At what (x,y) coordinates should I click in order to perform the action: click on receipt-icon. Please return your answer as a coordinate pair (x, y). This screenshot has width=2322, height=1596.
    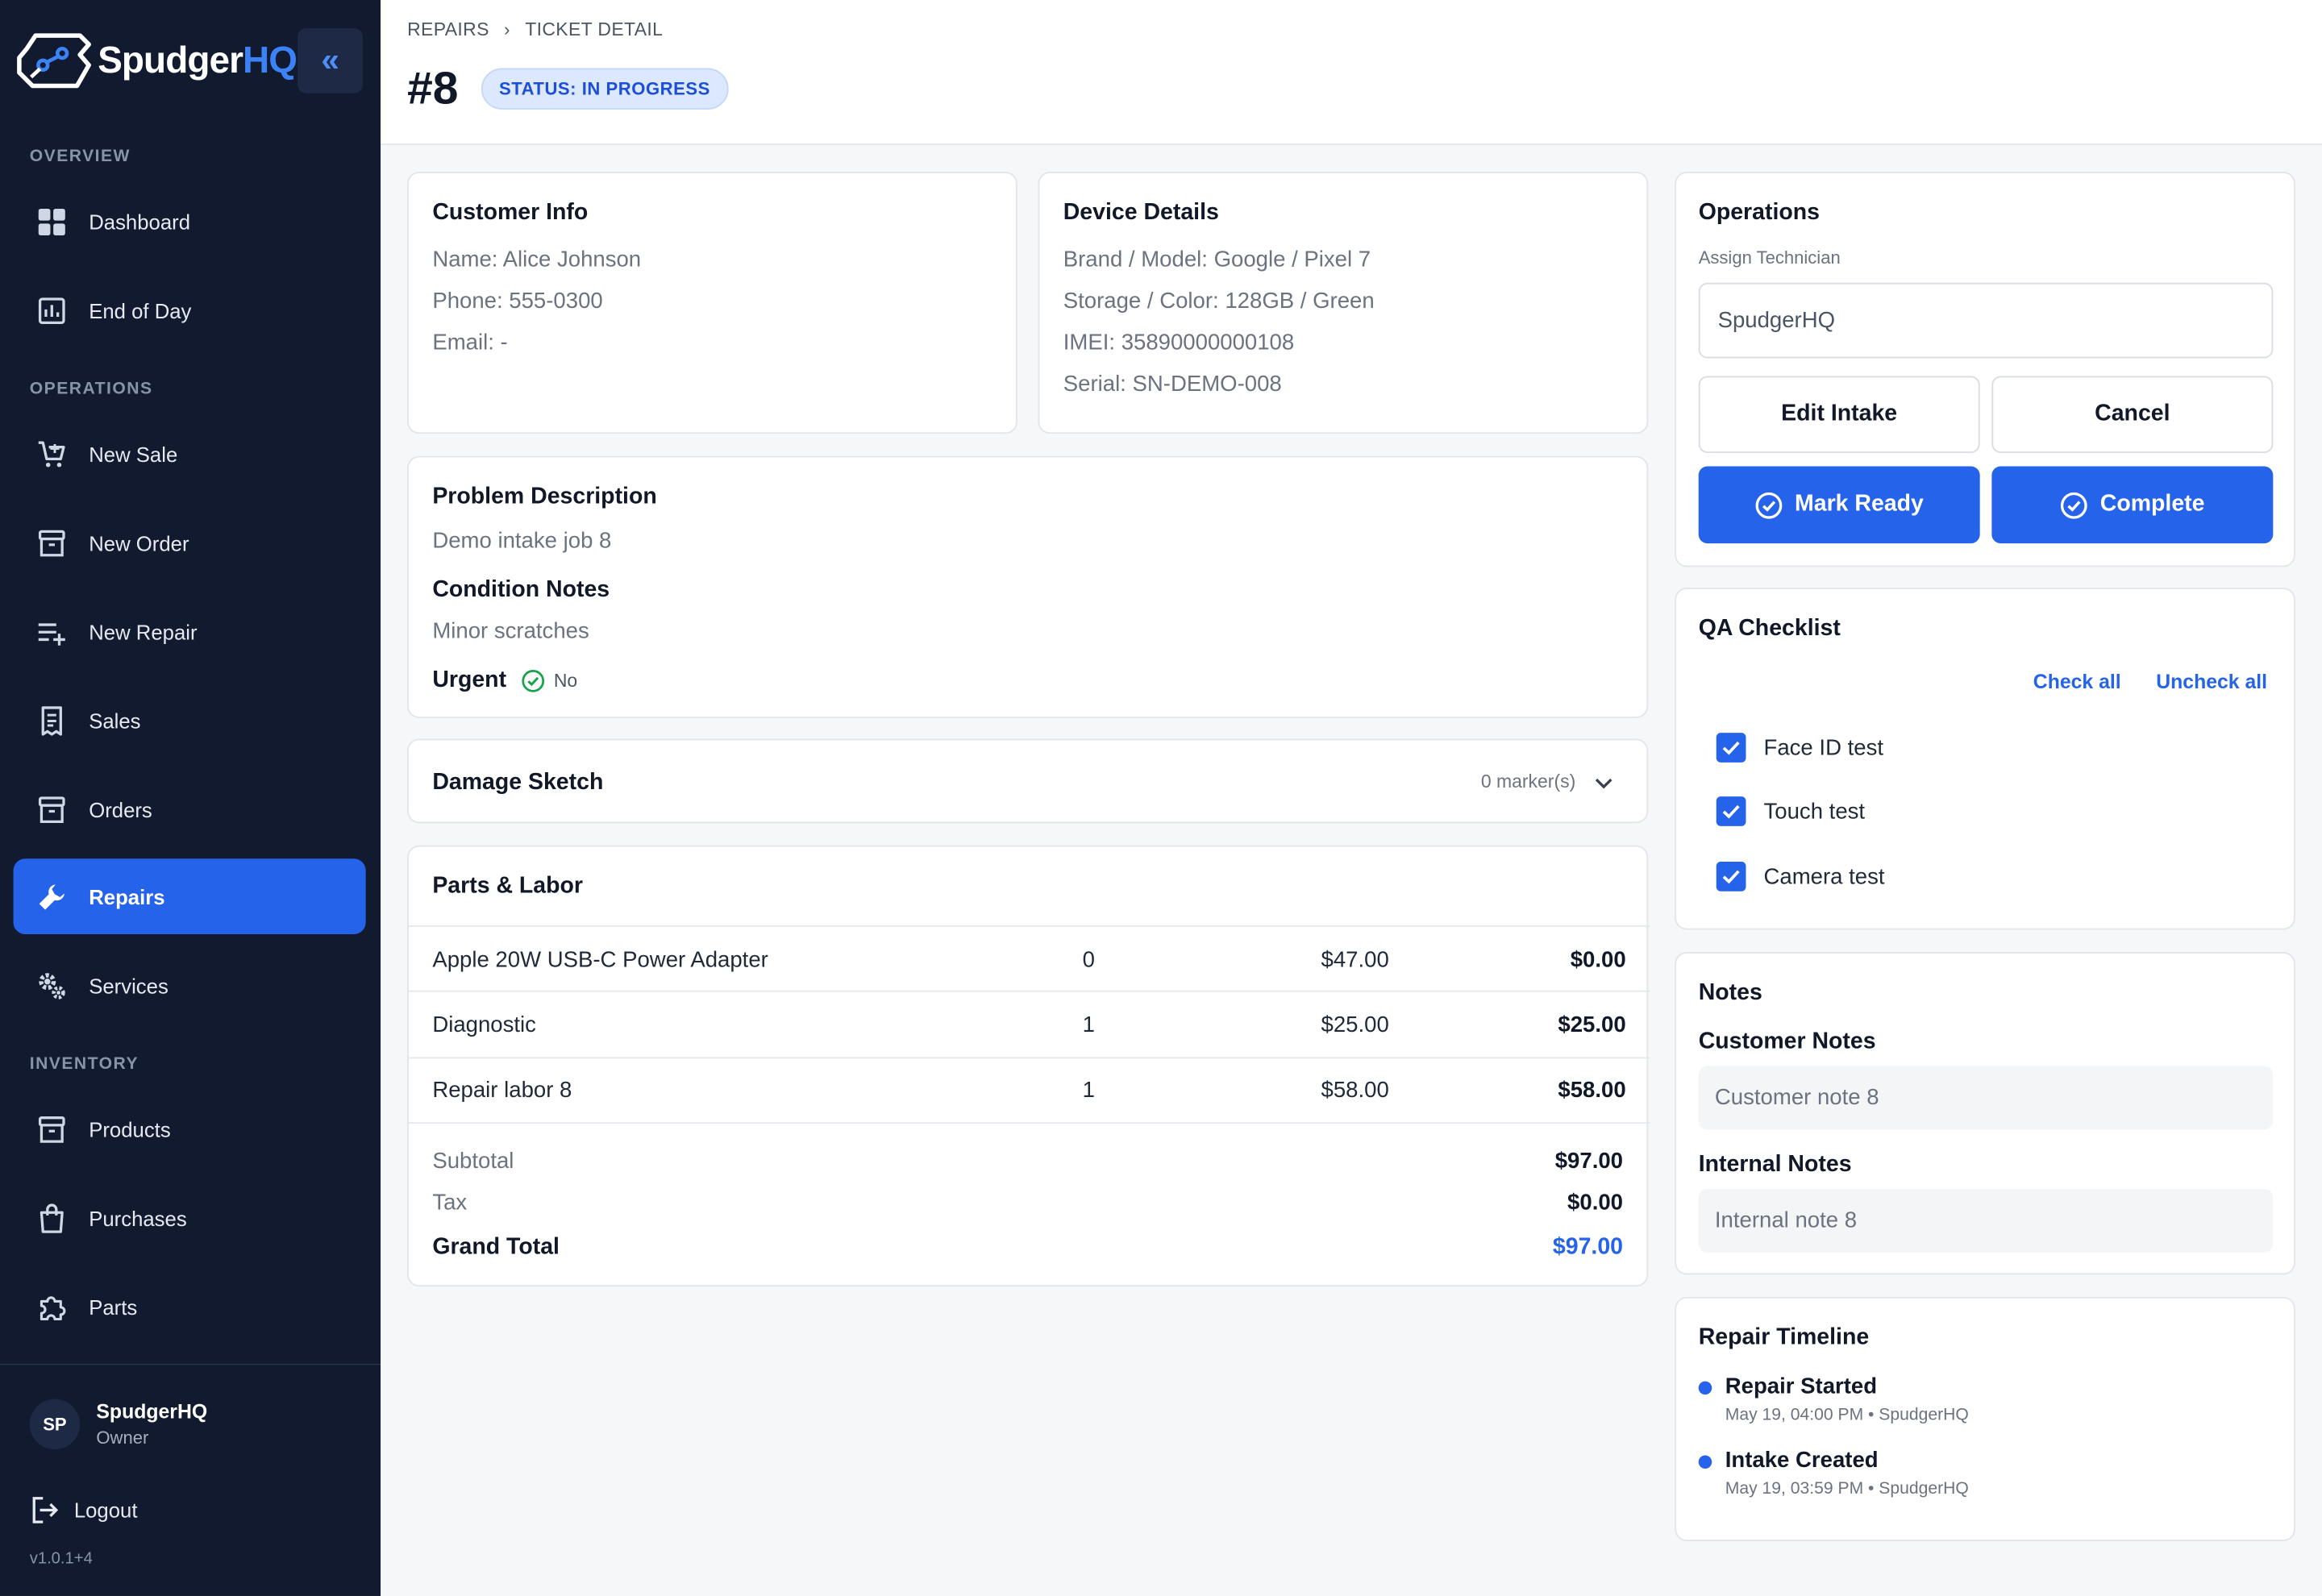
    Looking at the image, I should click on (51, 720).